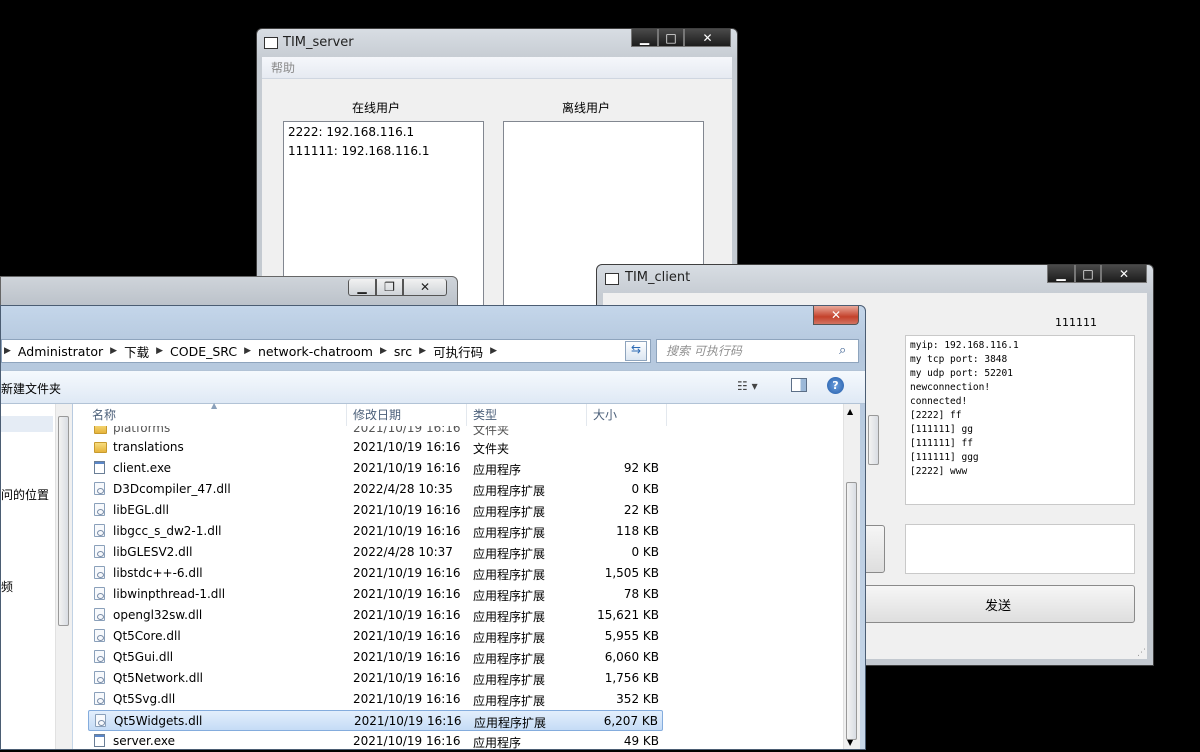  I want to click on file-row: Qt5Gui.dll 2021/10/19 16:16 应用程序扩展 6,060 KB, so click(375, 657).